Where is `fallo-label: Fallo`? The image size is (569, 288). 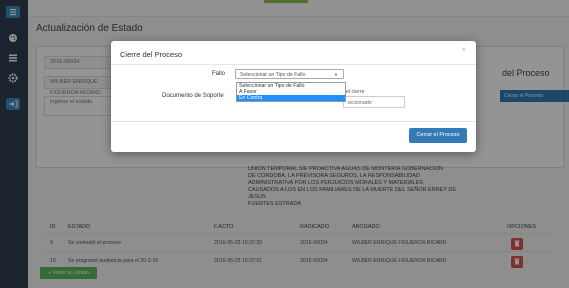
fallo-label: Fallo is located at coordinates (219, 74).